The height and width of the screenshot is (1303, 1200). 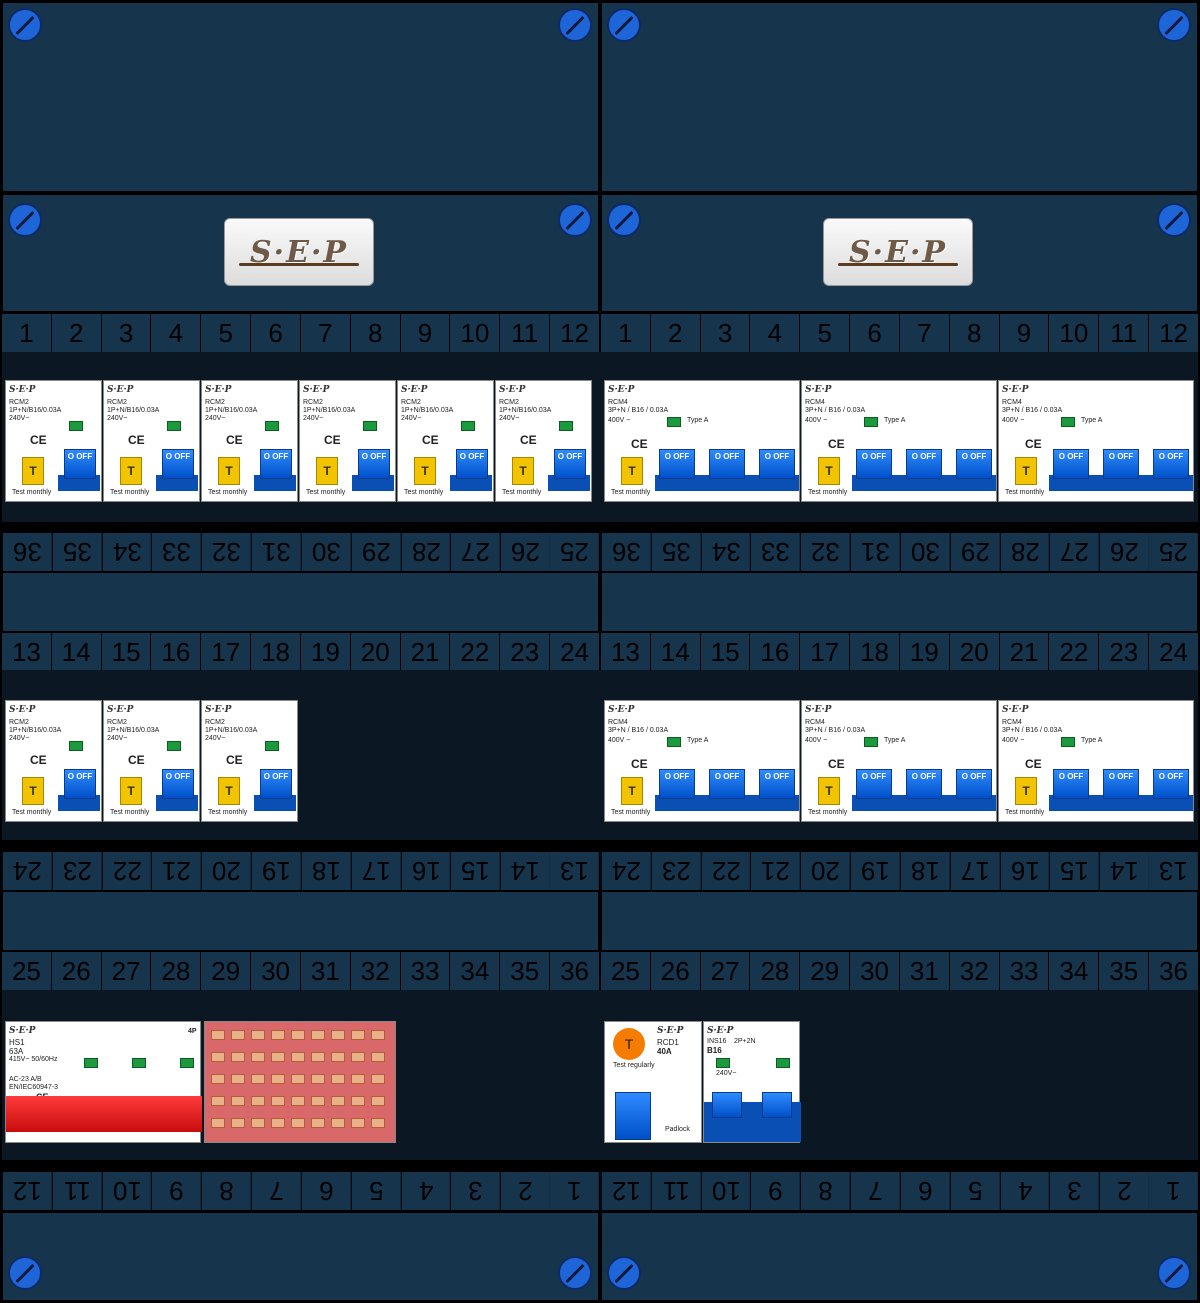 What do you see at coordinates (633, 1116) in the screenshot?
I see `rcd-toggle` at bounding box center [633, 1116].